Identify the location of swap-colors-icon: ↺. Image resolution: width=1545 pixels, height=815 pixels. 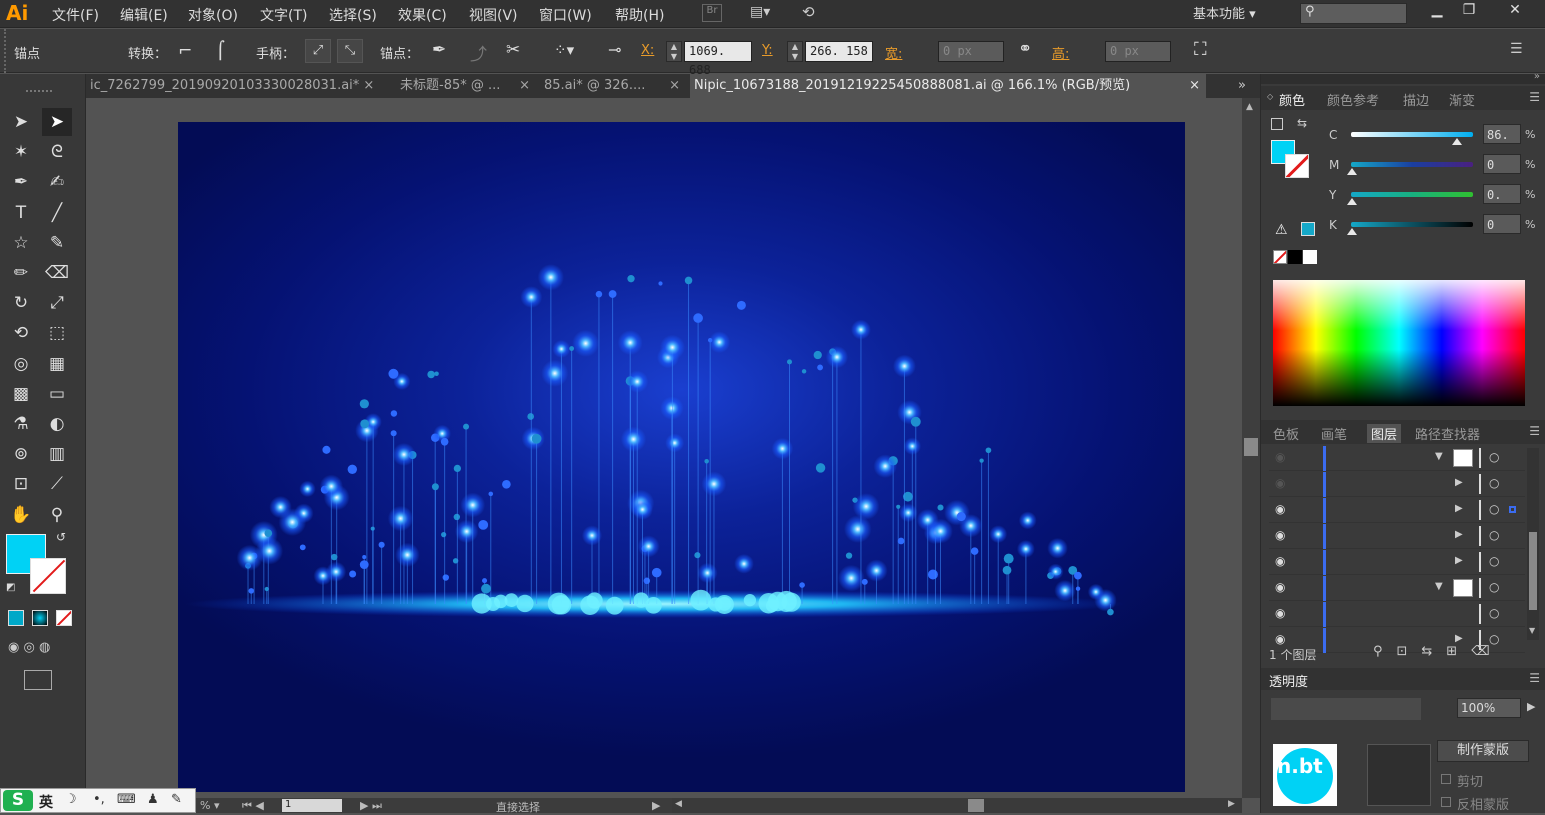
(61, 537).